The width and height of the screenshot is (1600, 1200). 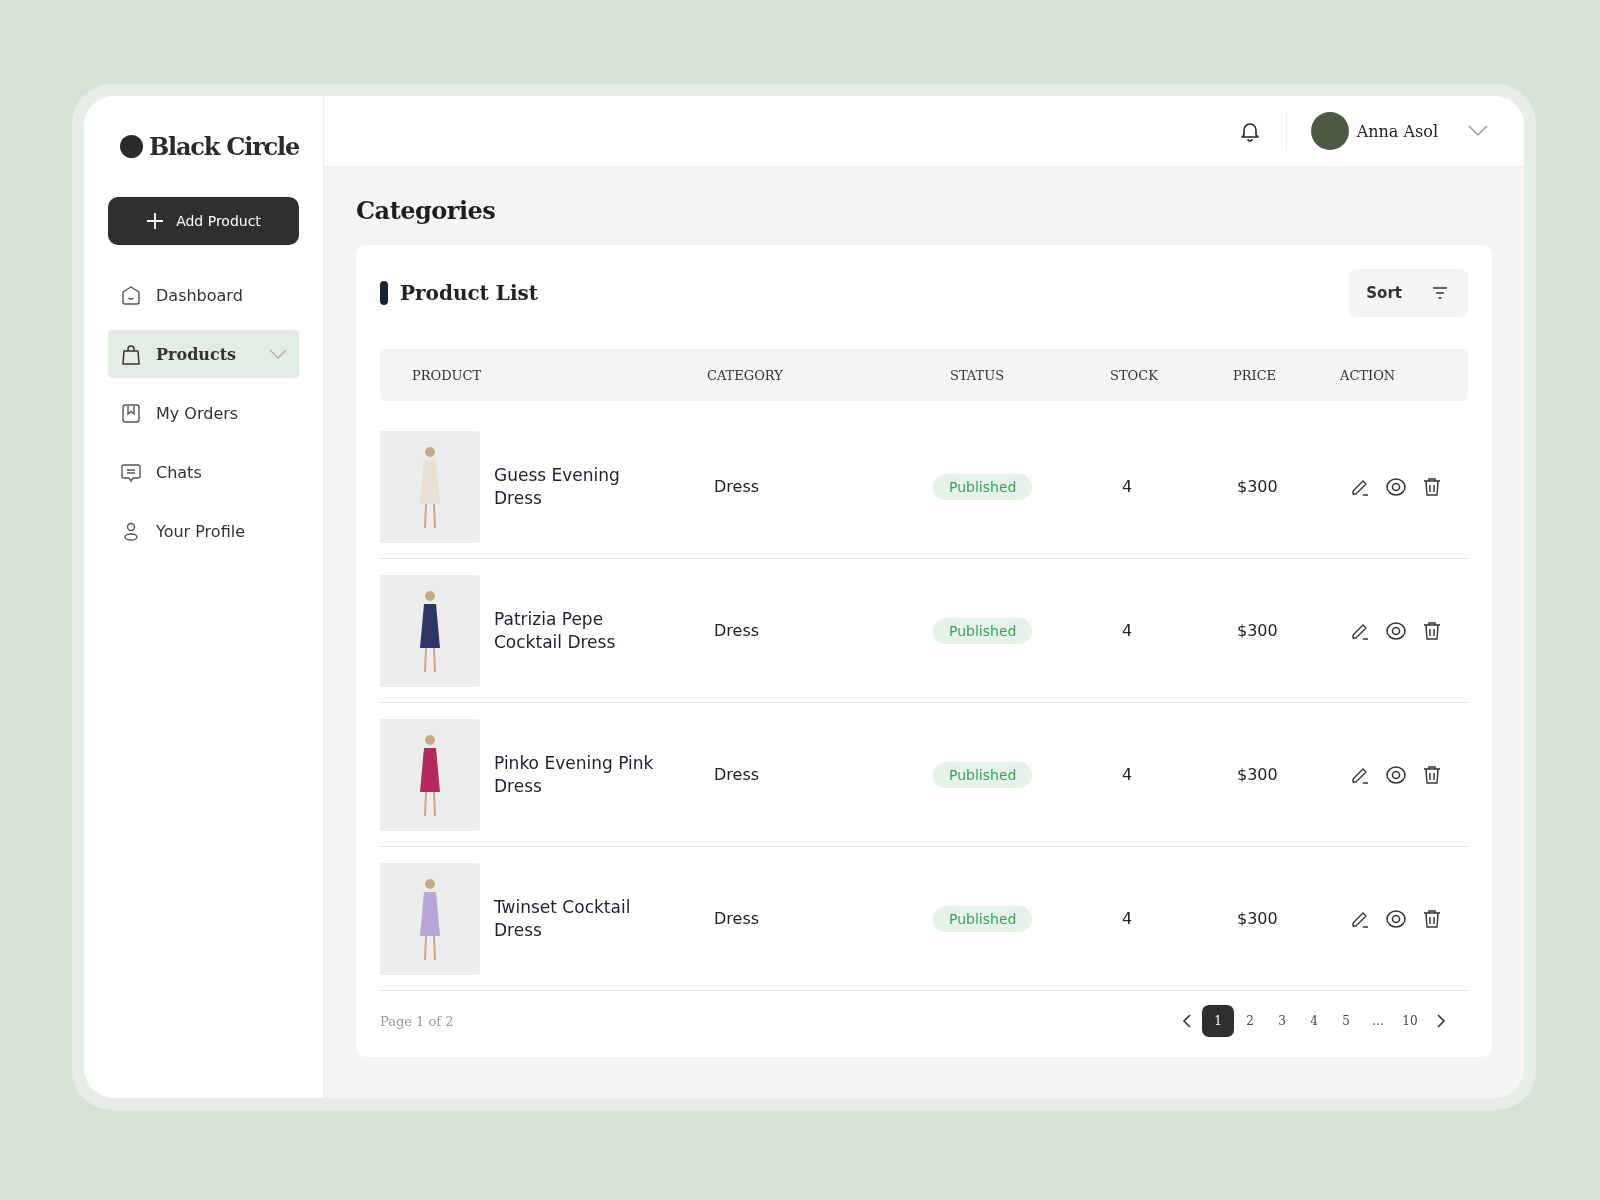 I want to click on home-icon, so click(x=131, y=295).